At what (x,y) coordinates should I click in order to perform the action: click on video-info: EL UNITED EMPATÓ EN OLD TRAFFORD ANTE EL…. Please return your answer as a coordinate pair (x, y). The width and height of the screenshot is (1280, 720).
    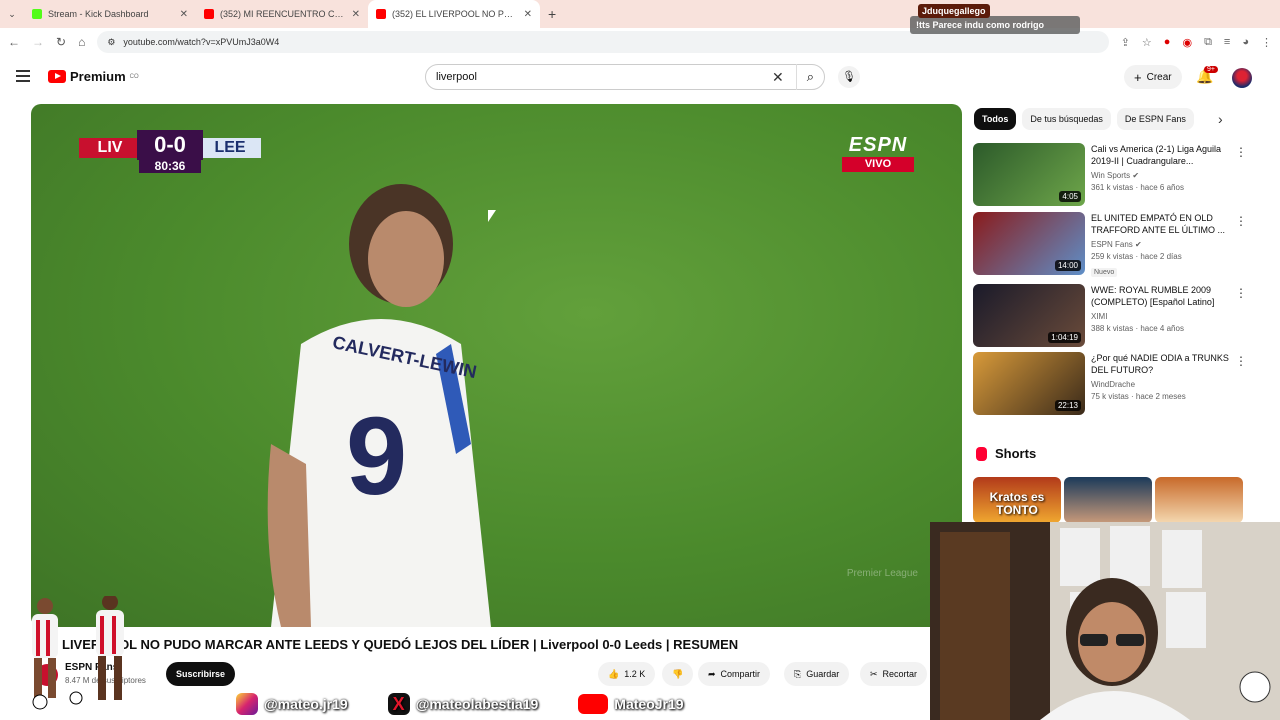
    Looking at the image, I should click on (1161, 245).